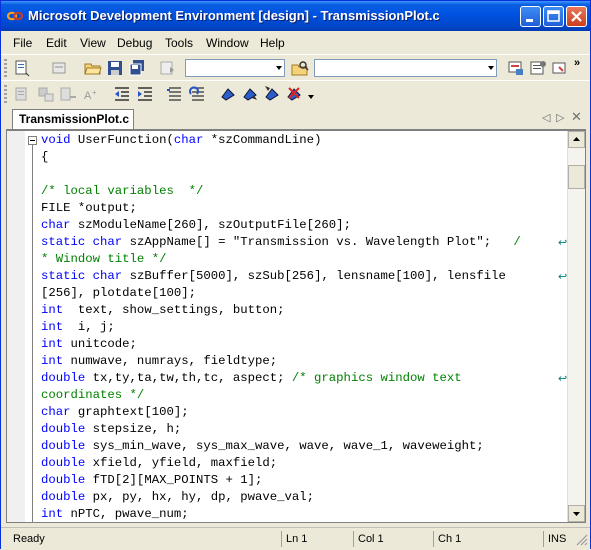 The width and height of the screenshot is (591, 550). Describe the element at coordinates (134, 43) in the screenshot. I see `menu-debug: Debug` at that location.